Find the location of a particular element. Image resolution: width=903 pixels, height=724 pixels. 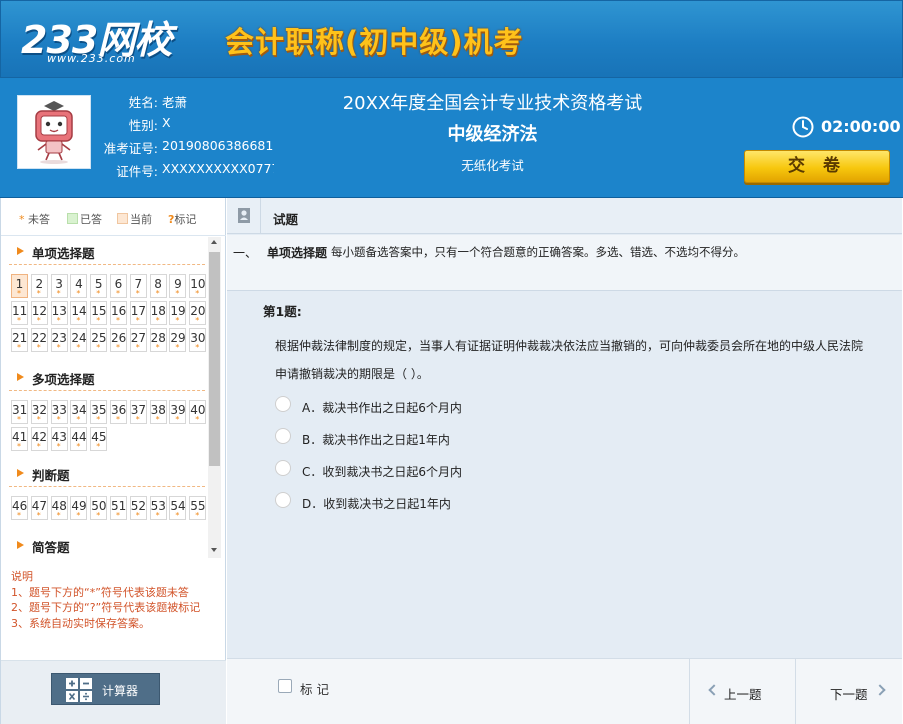

question-number-button: 18 * is located at coordinates (158, 313).